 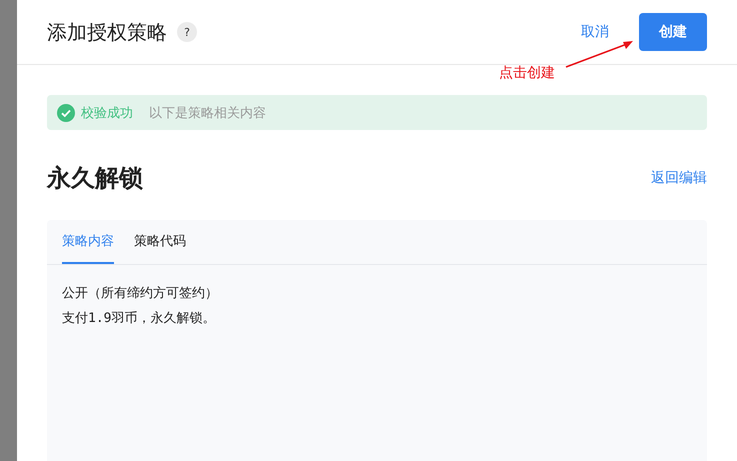 I want to click on policy-text: 公开（所有缔约方可签约）, so click(x=140, y=294).